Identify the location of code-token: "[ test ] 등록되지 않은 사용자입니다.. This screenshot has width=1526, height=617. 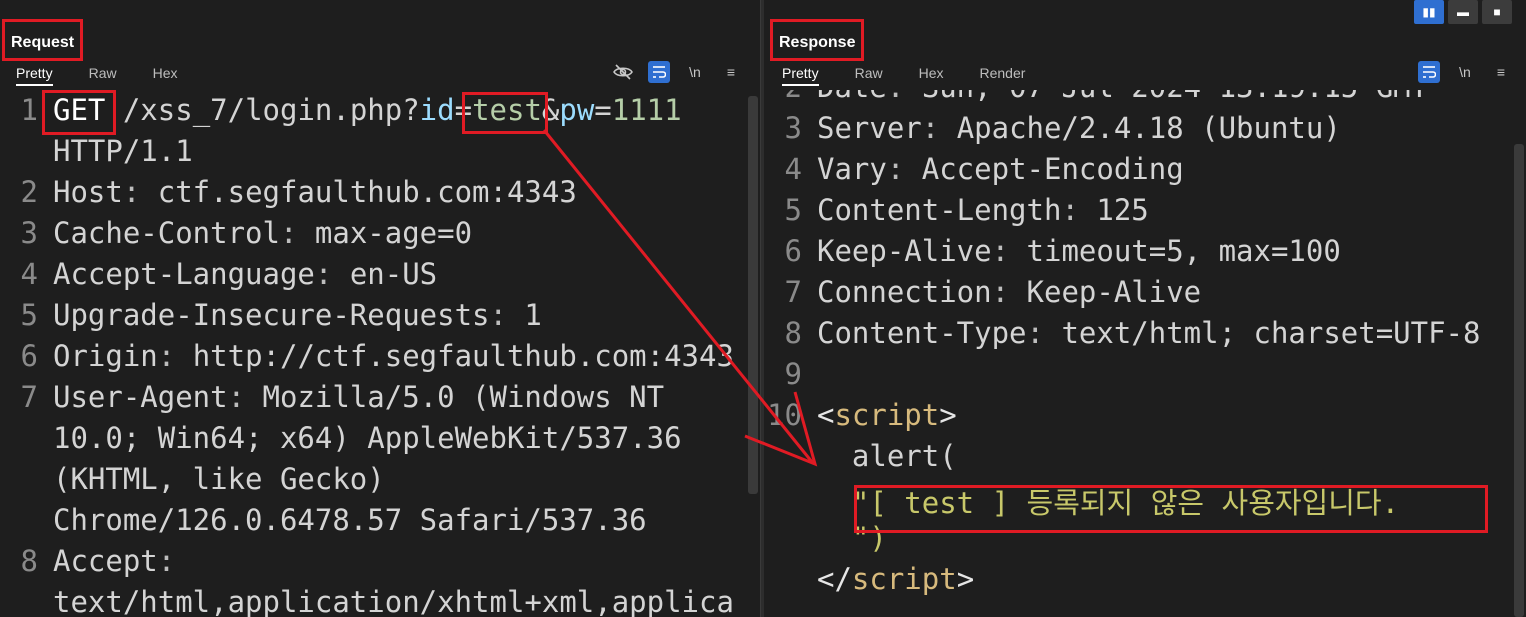
(1108, 503).